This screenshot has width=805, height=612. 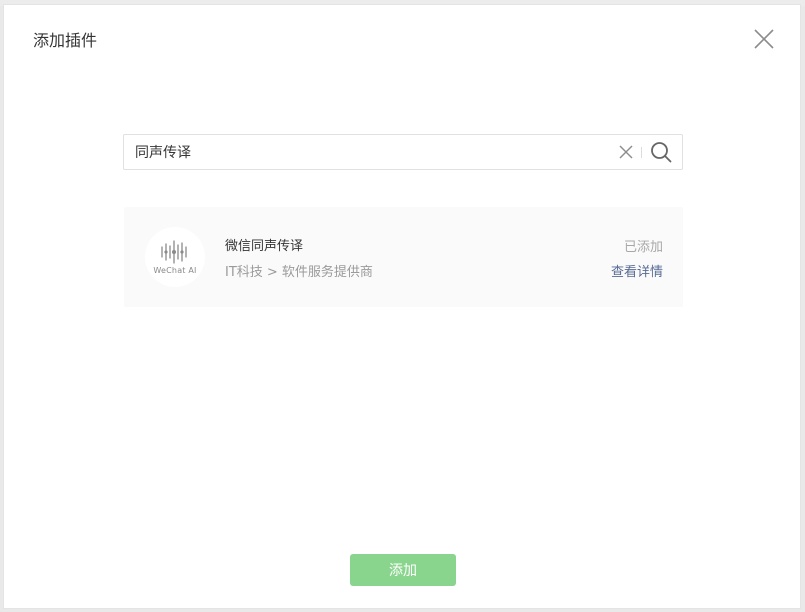 I want to click on close-dialog-button, so click(x=764, y=39).